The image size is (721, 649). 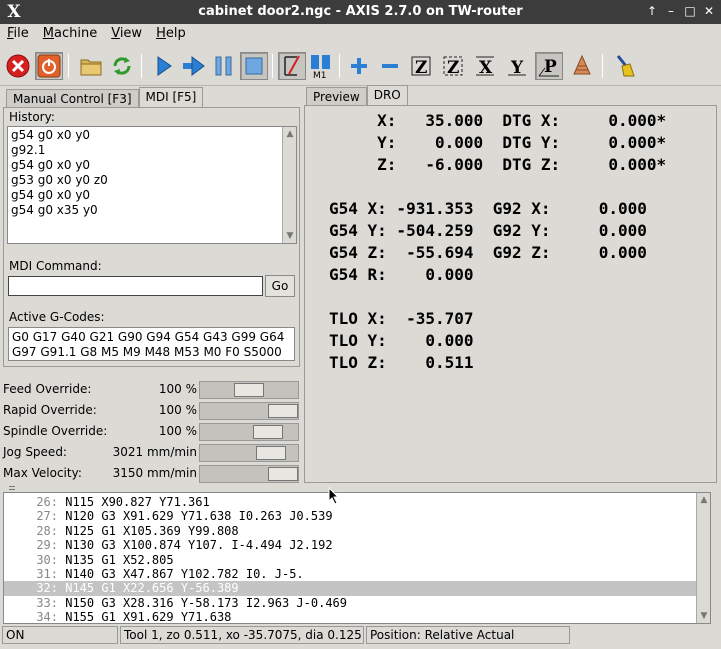 I want to click on menu-bar: File Machine View Help, so click(x=360, y=35).